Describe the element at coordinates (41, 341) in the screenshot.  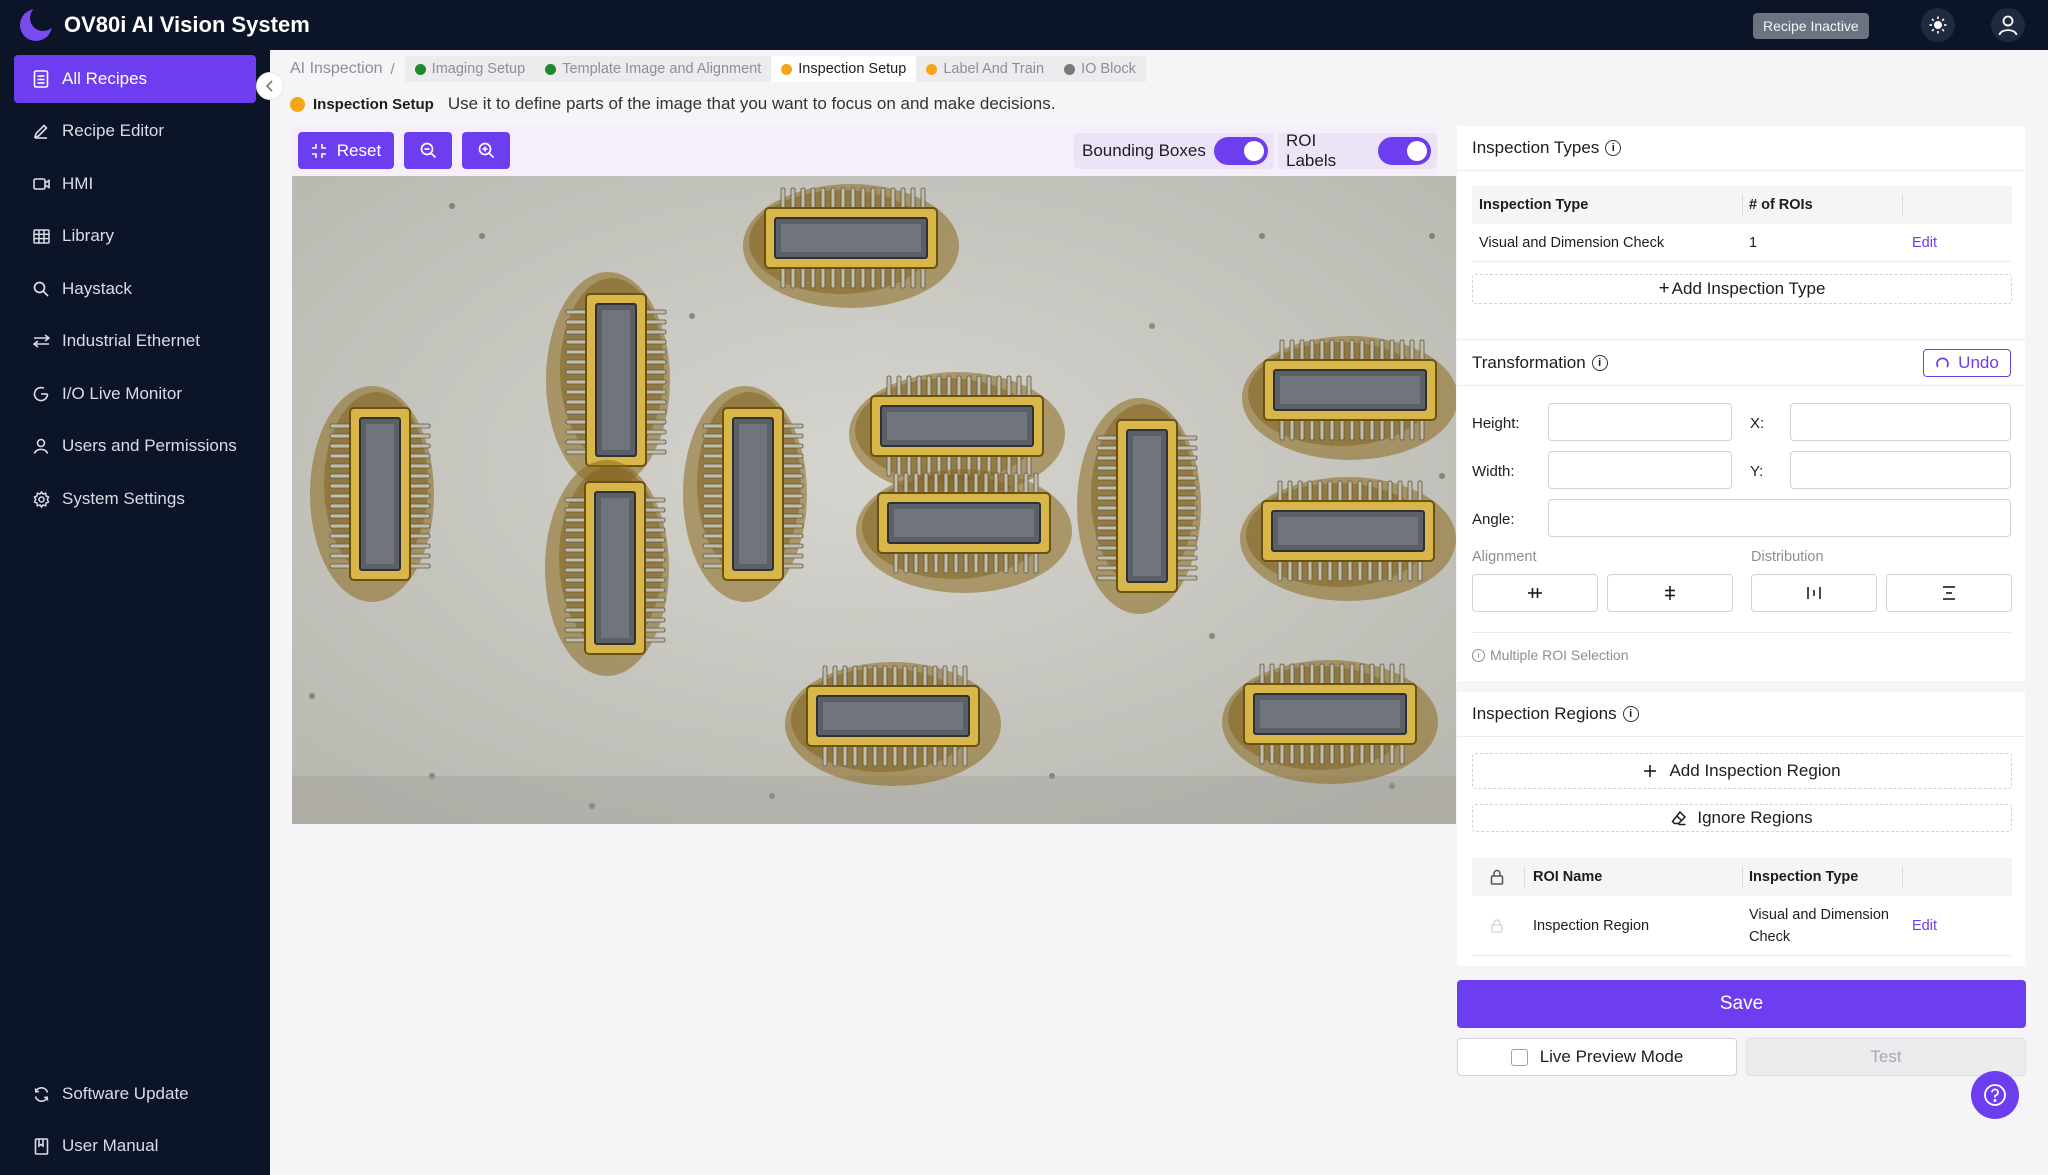
I see `network-icon` at that location.